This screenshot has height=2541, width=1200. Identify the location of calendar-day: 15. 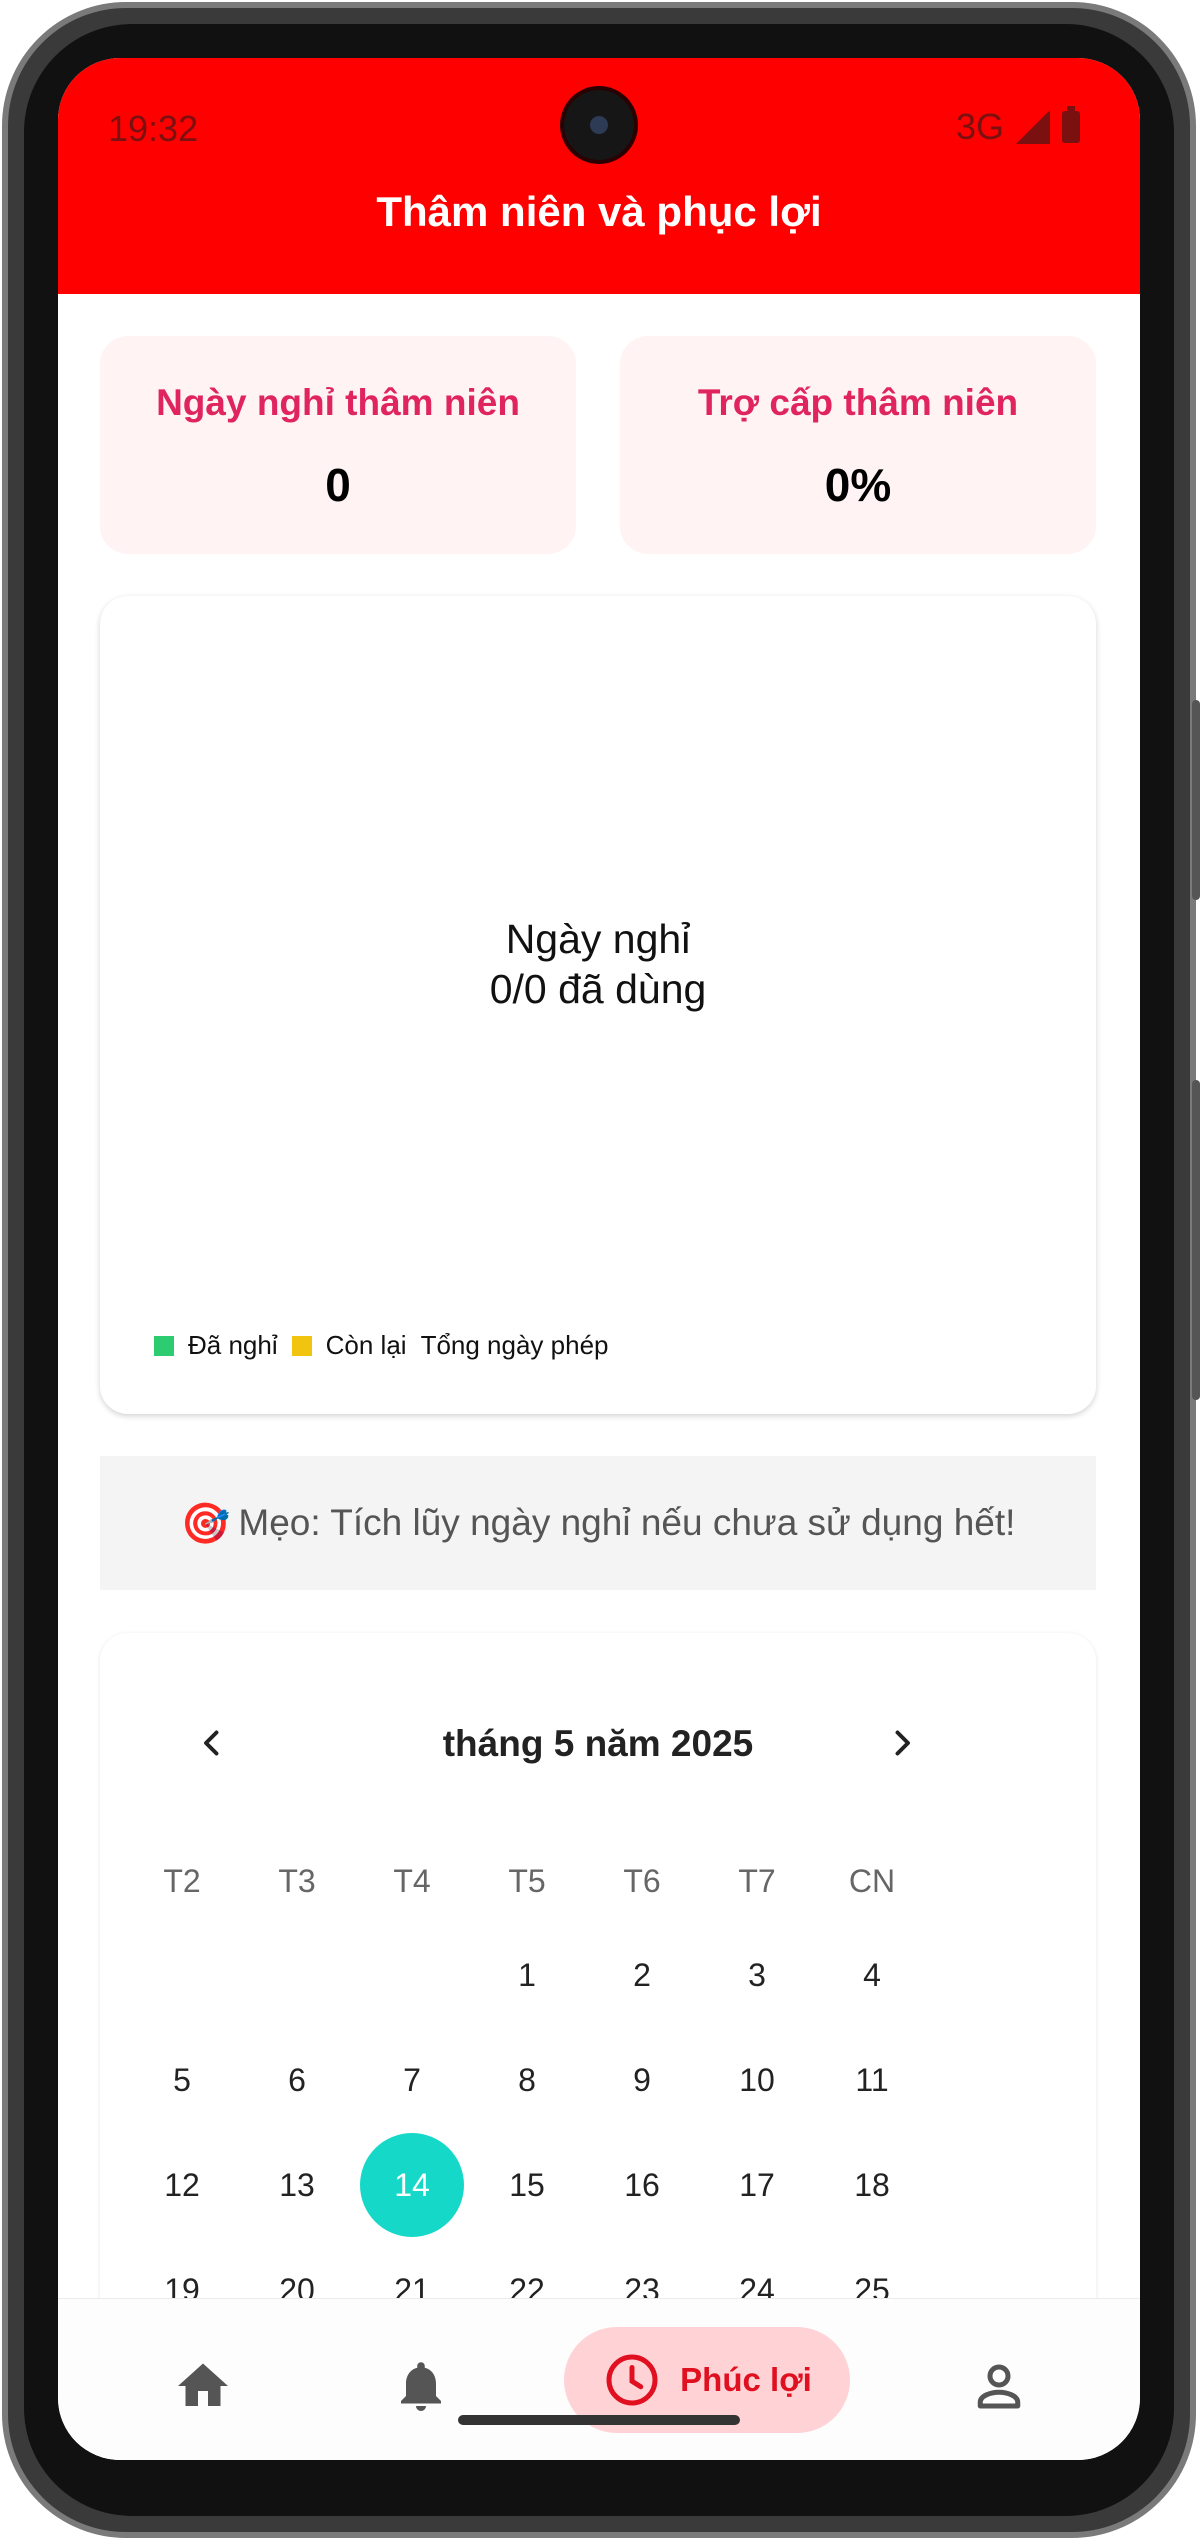
(527, 2185).